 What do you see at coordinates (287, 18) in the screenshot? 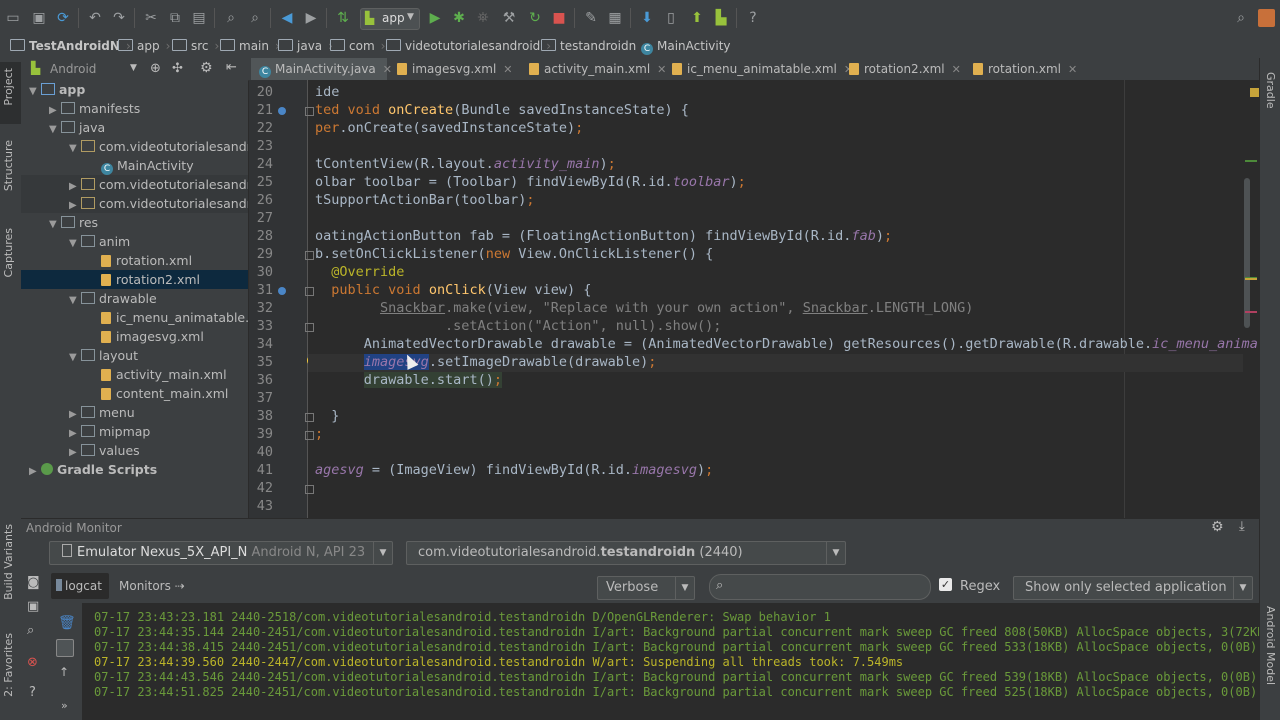
I see `back-icon: ◀` at bounding box center [287, 18].